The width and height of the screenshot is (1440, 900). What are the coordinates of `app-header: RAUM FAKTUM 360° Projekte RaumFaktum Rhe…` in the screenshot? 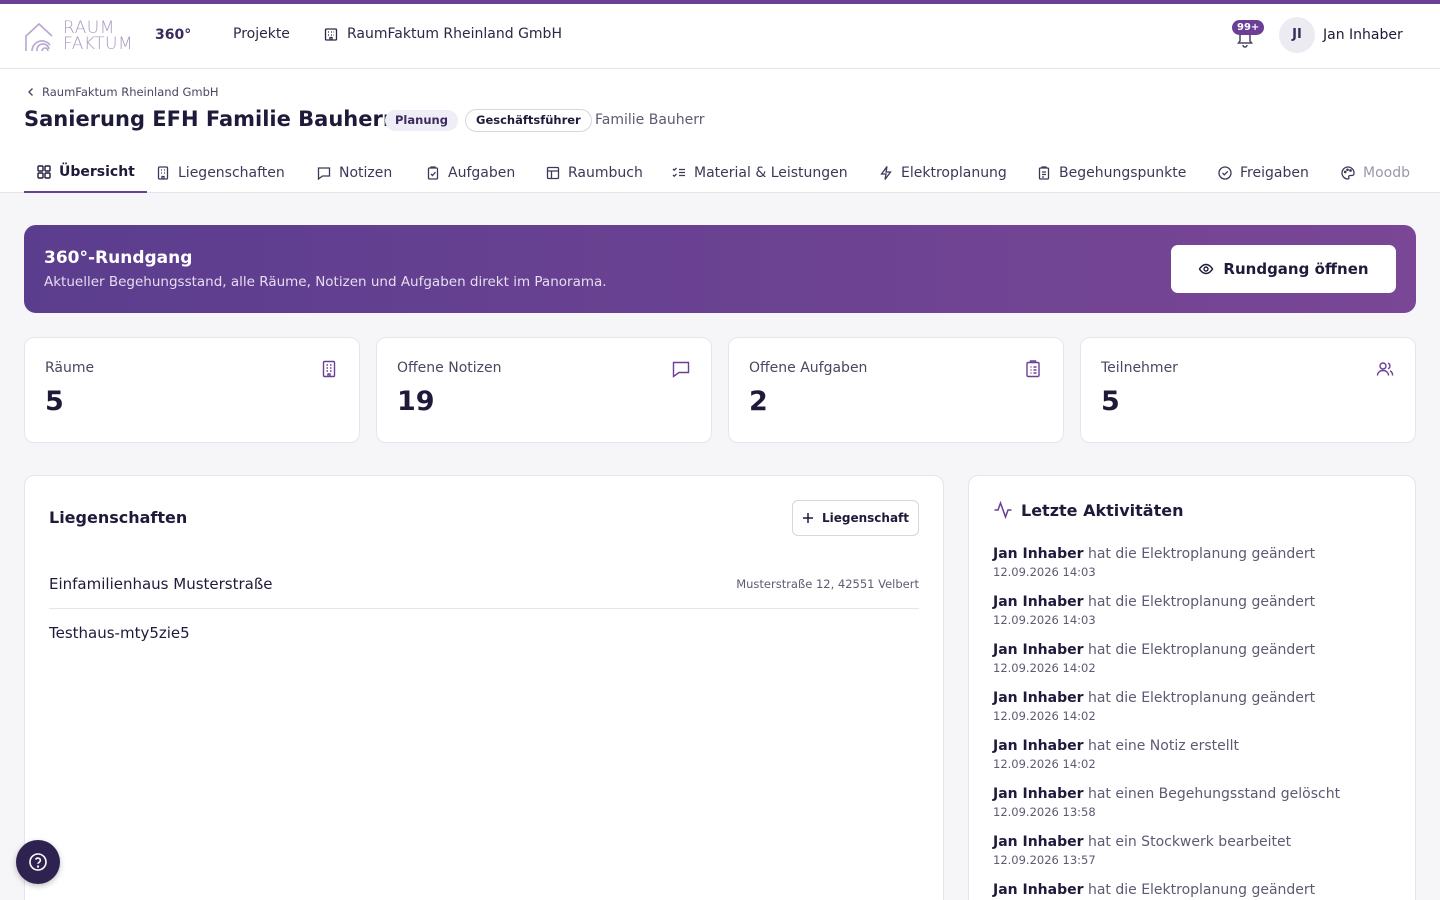 It's located at (720, 36).